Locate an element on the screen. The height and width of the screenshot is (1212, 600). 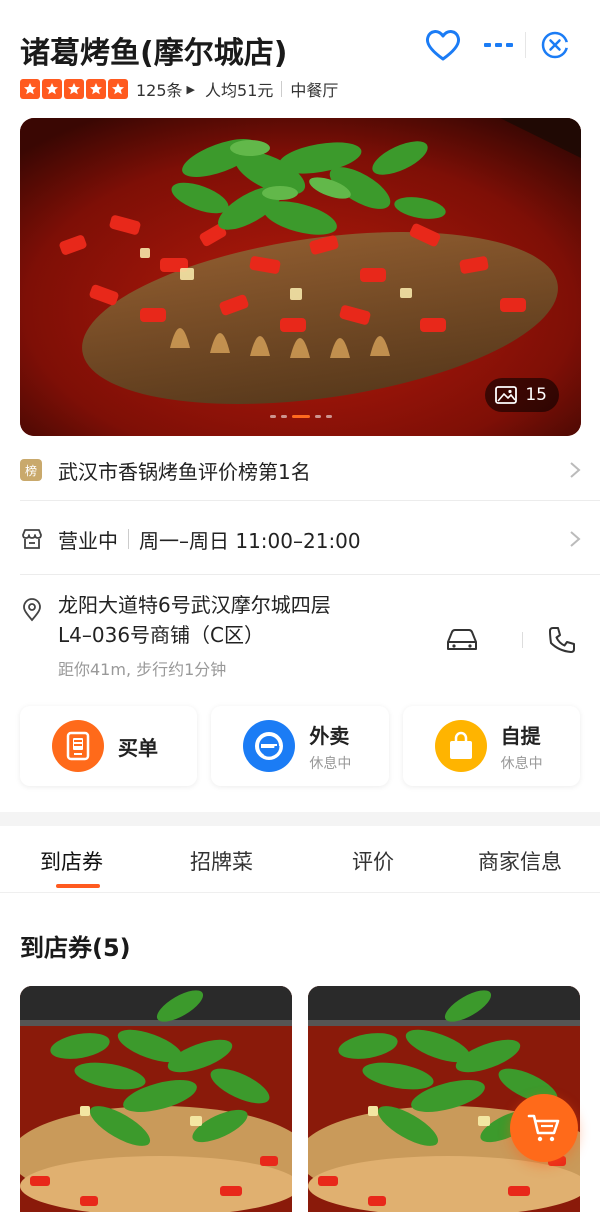
close-circle-icon is located at coordinates (555, 45).